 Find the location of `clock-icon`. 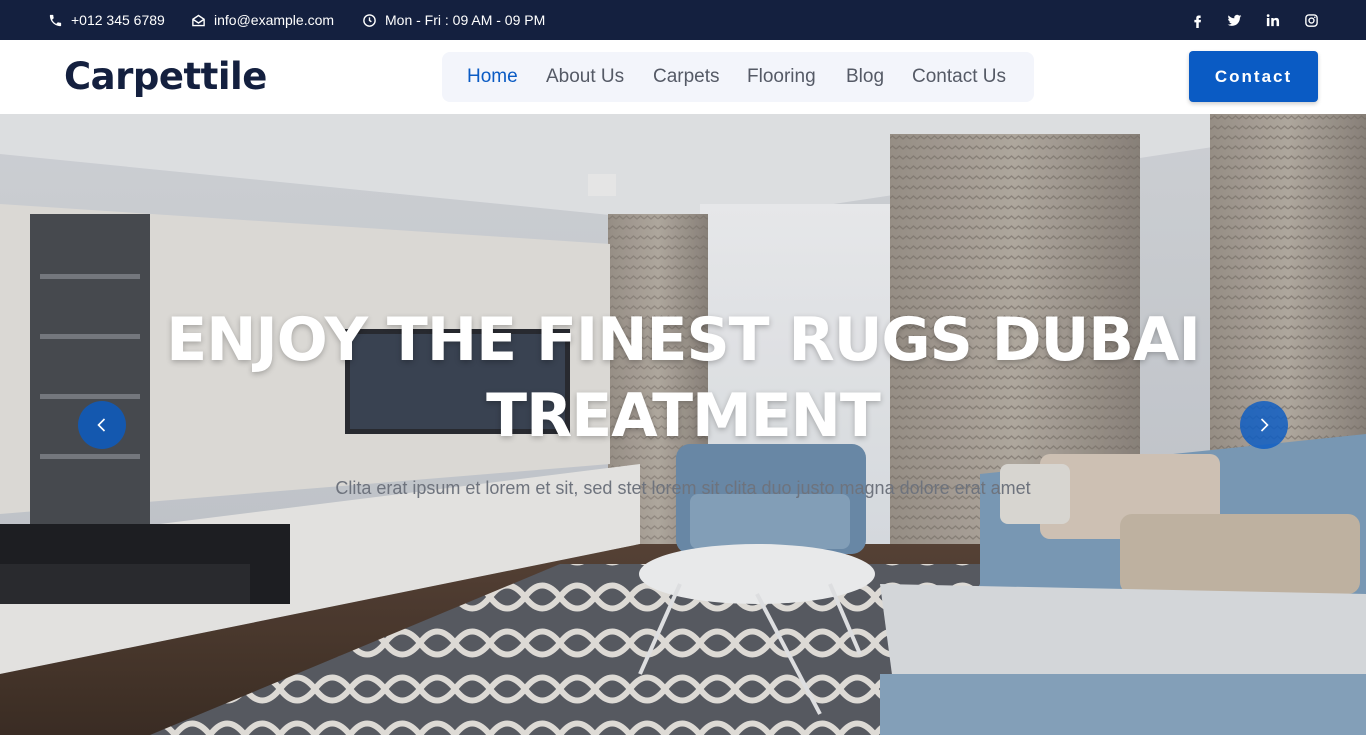

clock-icon is located at coordinates (369, 20).